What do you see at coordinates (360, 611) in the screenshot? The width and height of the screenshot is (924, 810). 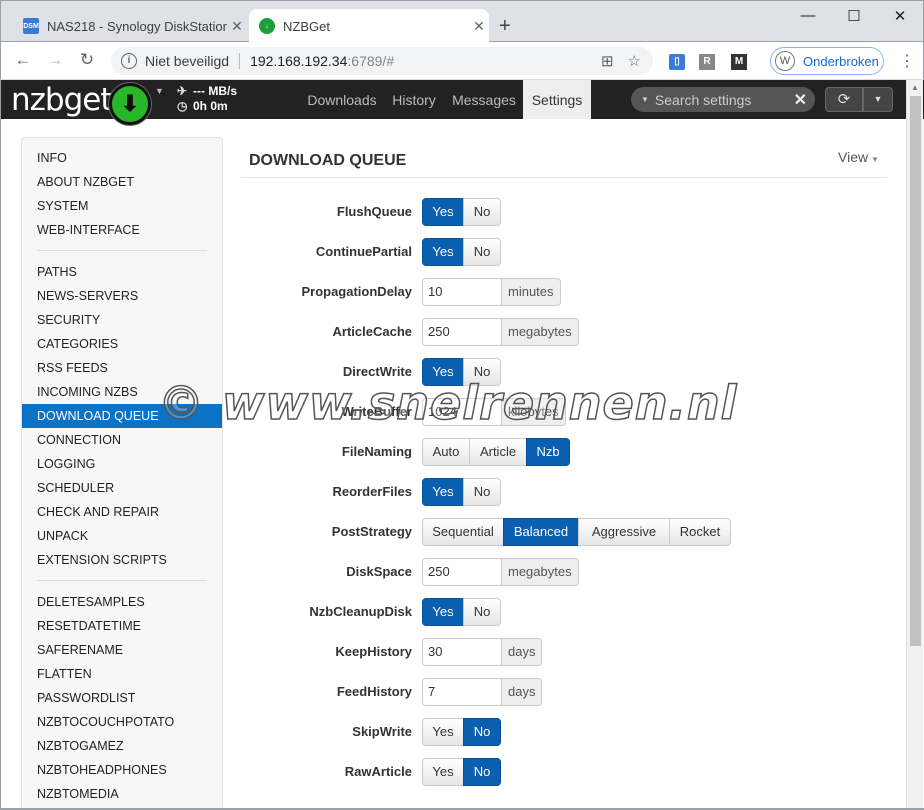 I see `nzbcleanupdisk-label: NzbCleanupDisk` at bounding box center [360, 611].